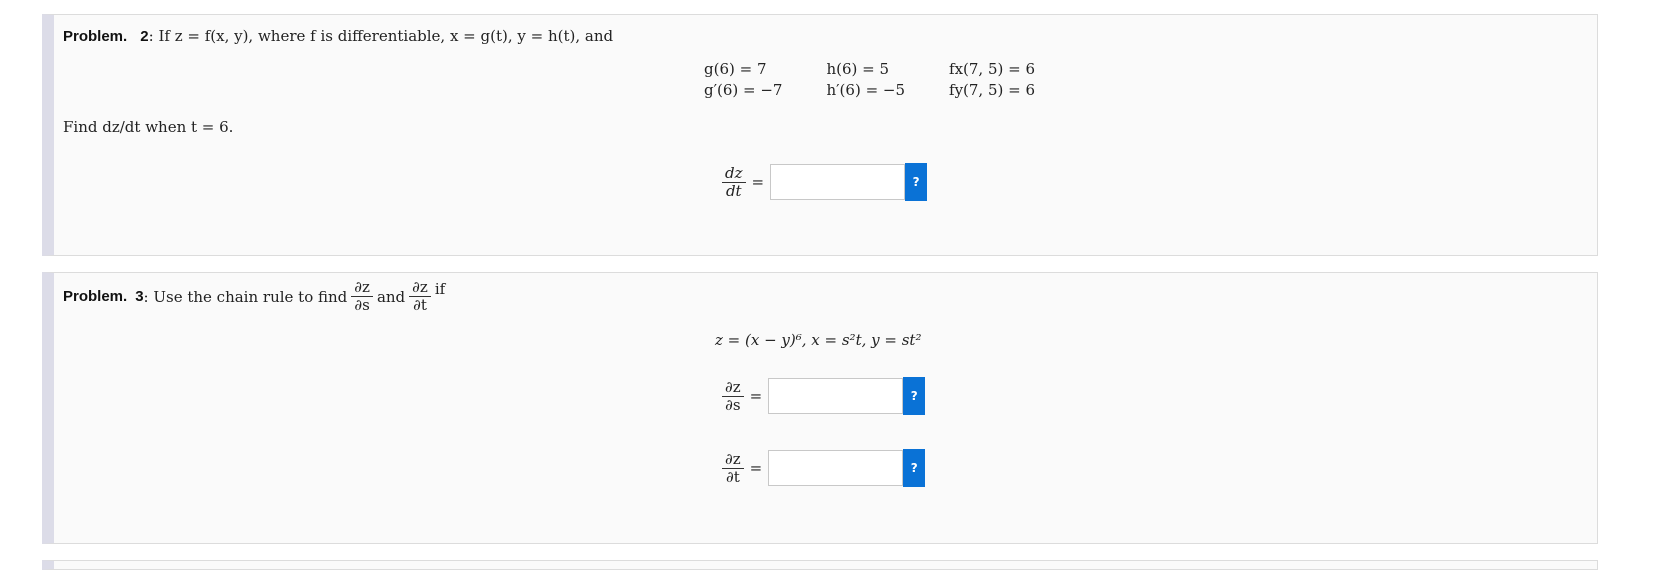 Image resolution: width=1667 pixels, height=570 pixels. What do you see at coordinates (391, 296) in the screenshot?
I see `and-word: and` at bounding box center [391, 296].